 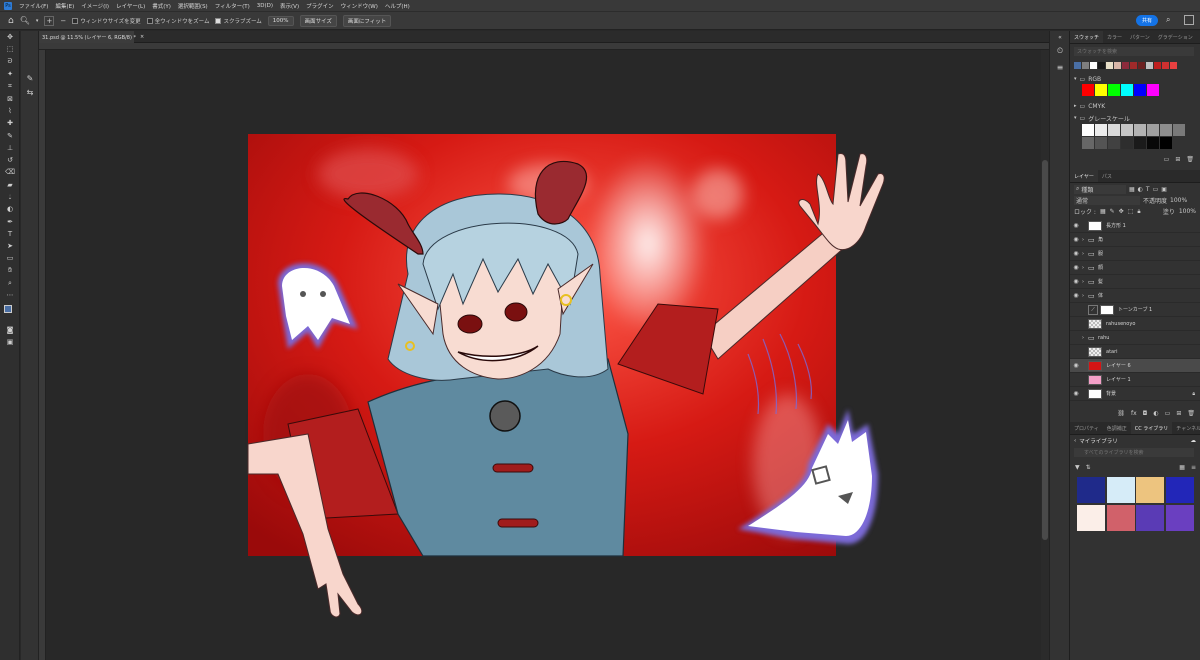 I want to click on tab-adjustments: 色調補正, so click(x=1117, y=428).